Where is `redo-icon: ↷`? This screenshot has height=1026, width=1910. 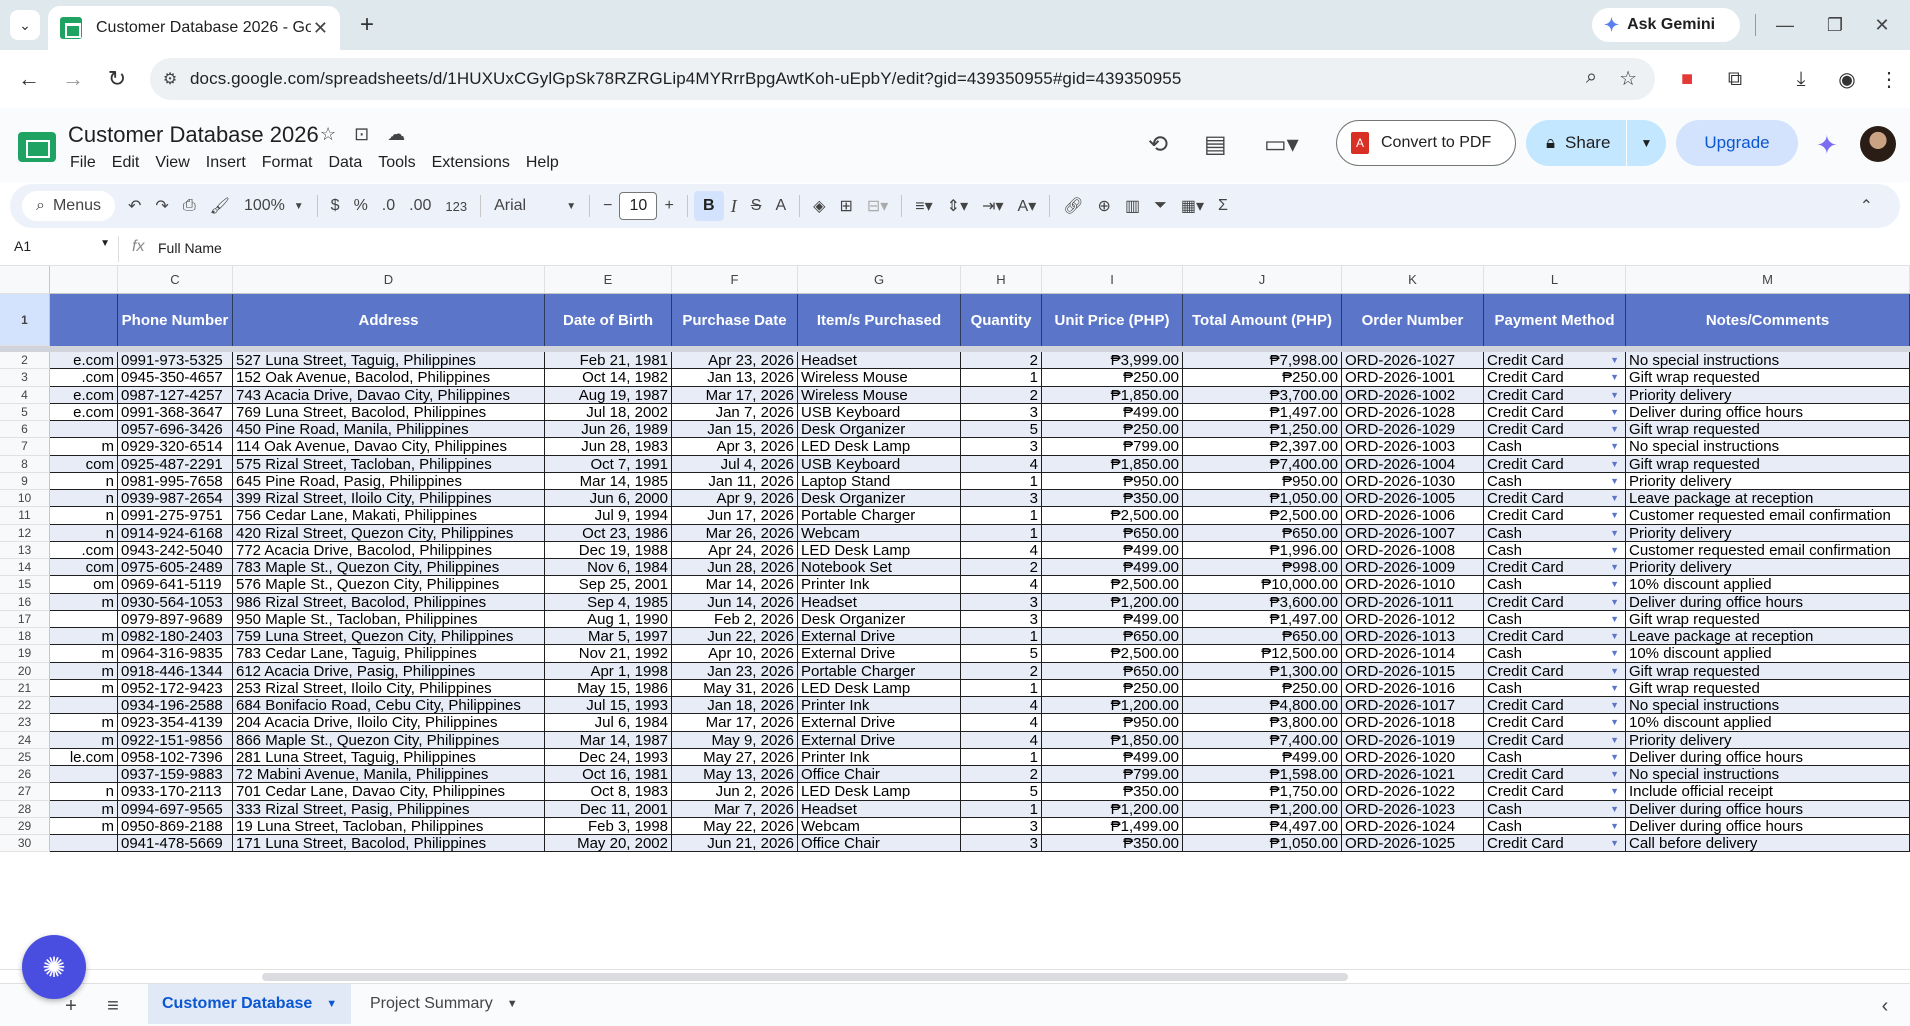
redo-icon: ↷ is located at coordinates (161, 206).